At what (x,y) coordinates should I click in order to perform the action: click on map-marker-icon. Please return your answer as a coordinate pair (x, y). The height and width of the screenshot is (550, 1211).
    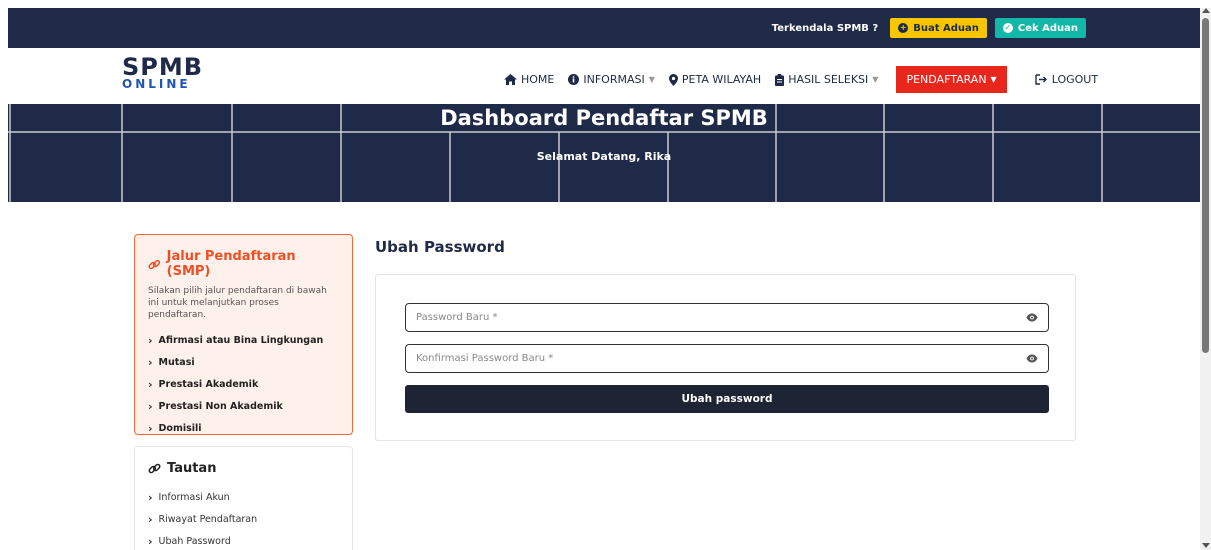
    Looking at the image, I should click on (673, 79).